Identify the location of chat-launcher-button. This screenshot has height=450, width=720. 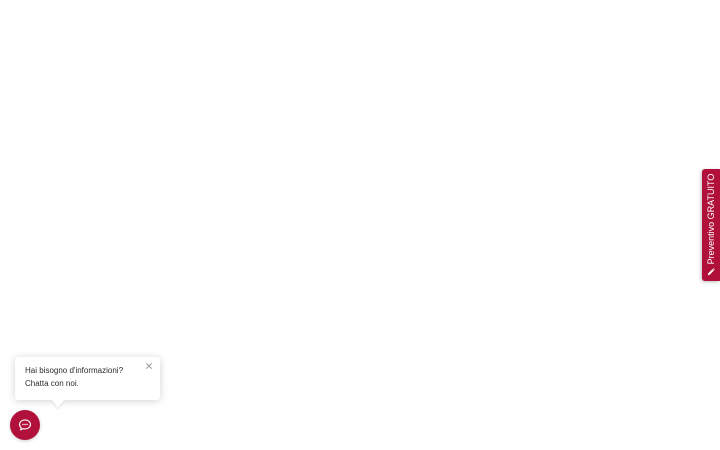
(25, 425).